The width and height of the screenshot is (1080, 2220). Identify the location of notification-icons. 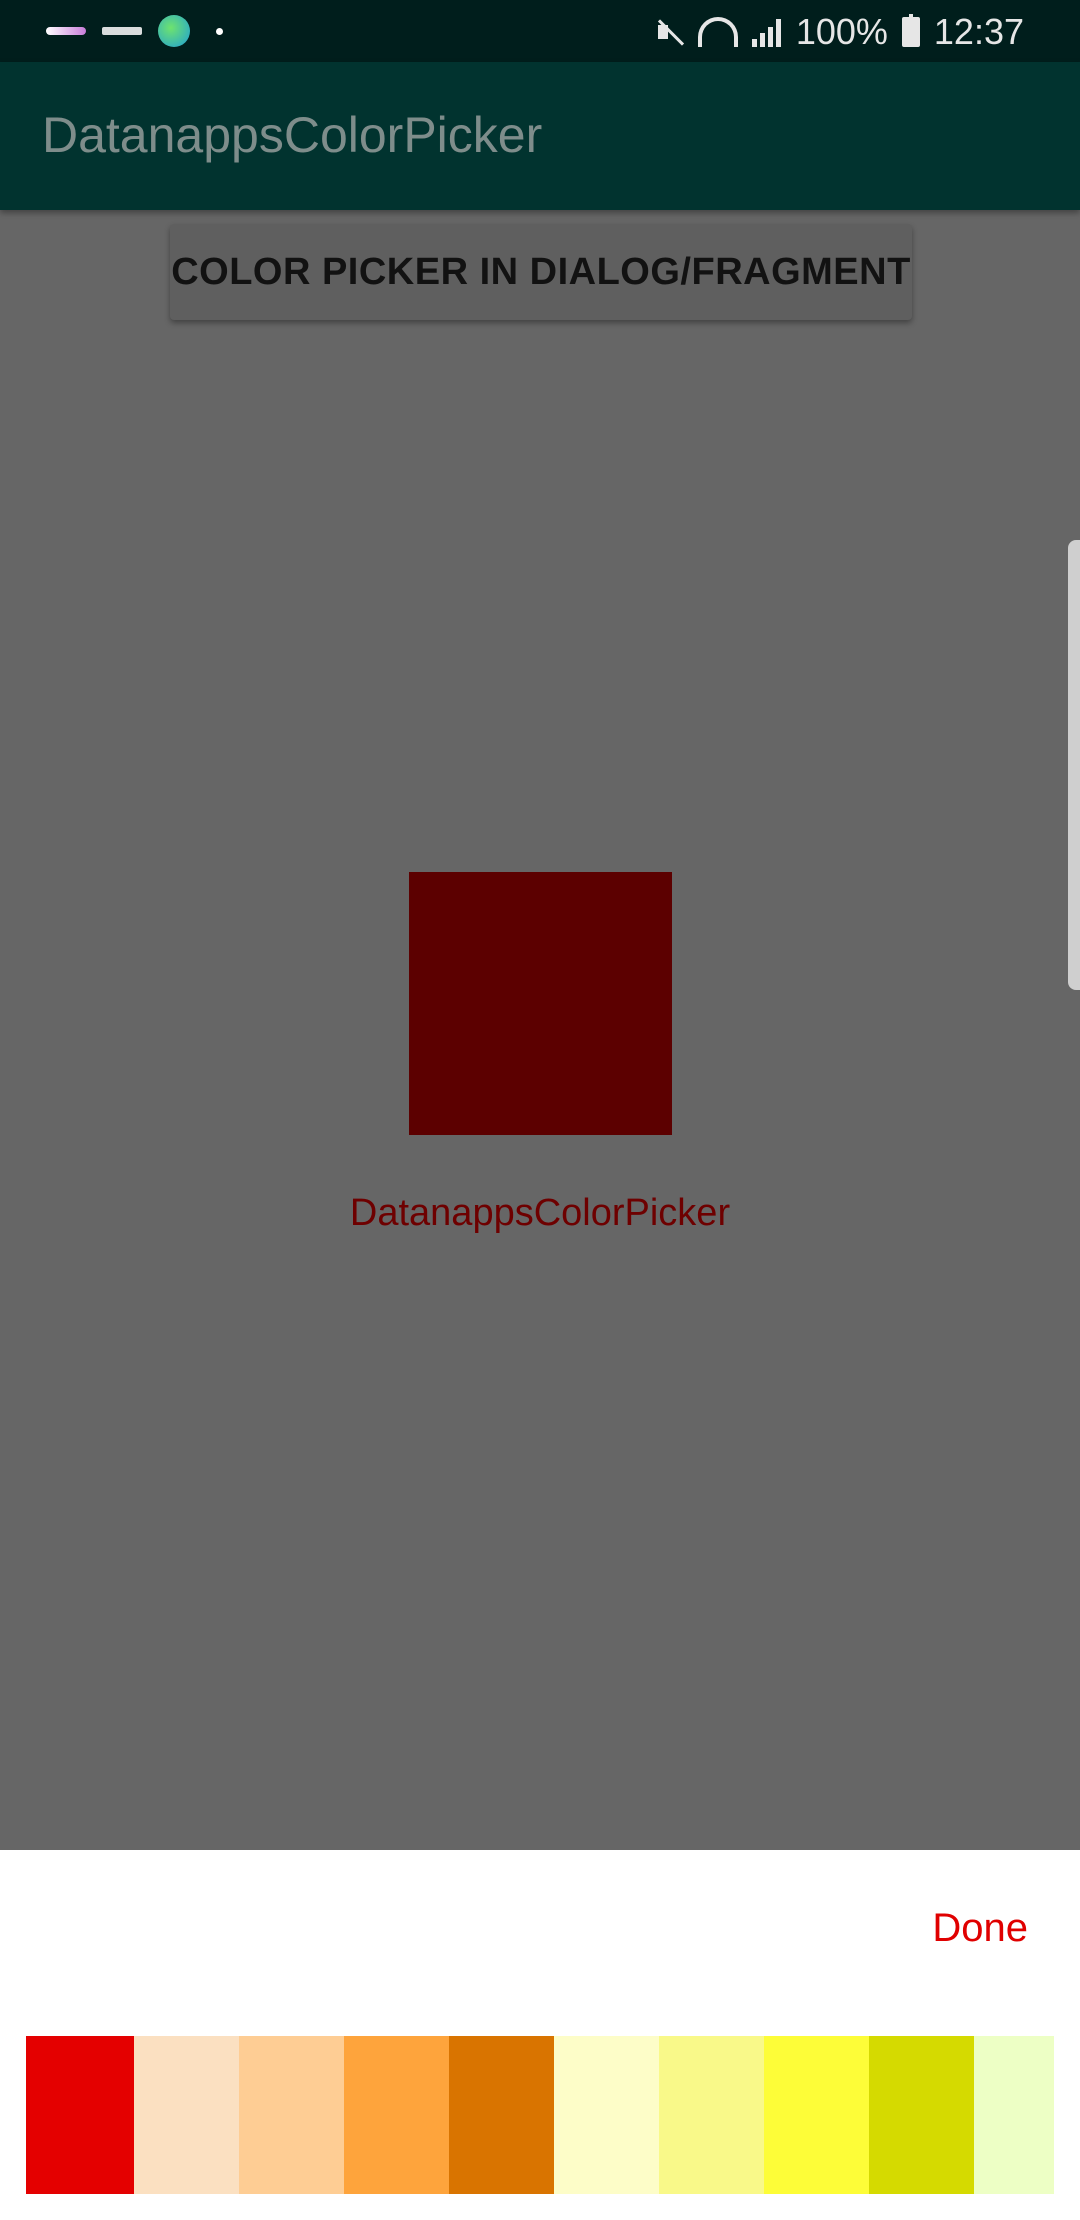
(134, 31).